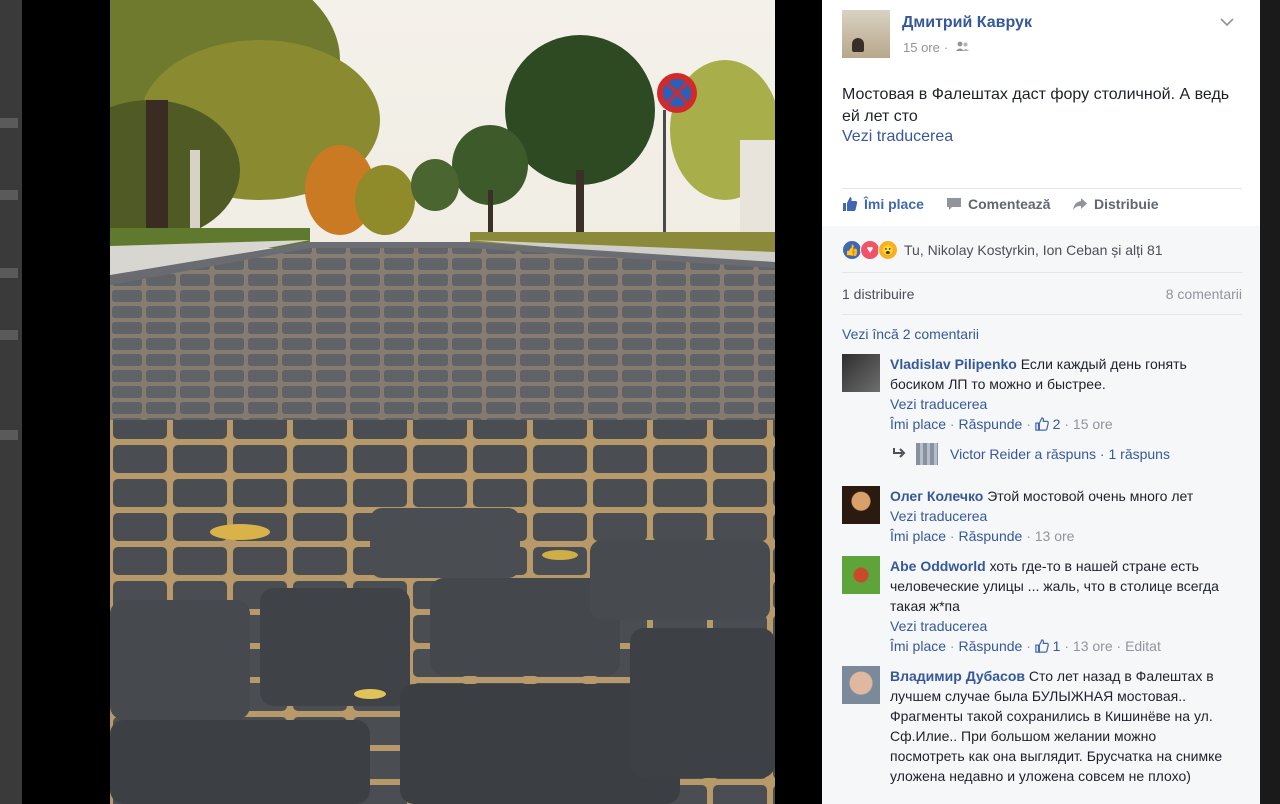 The image size is (1280, 804). Describe the element at coordinates (1080, 204) in the screenshot. I see `share-icon` at that location.